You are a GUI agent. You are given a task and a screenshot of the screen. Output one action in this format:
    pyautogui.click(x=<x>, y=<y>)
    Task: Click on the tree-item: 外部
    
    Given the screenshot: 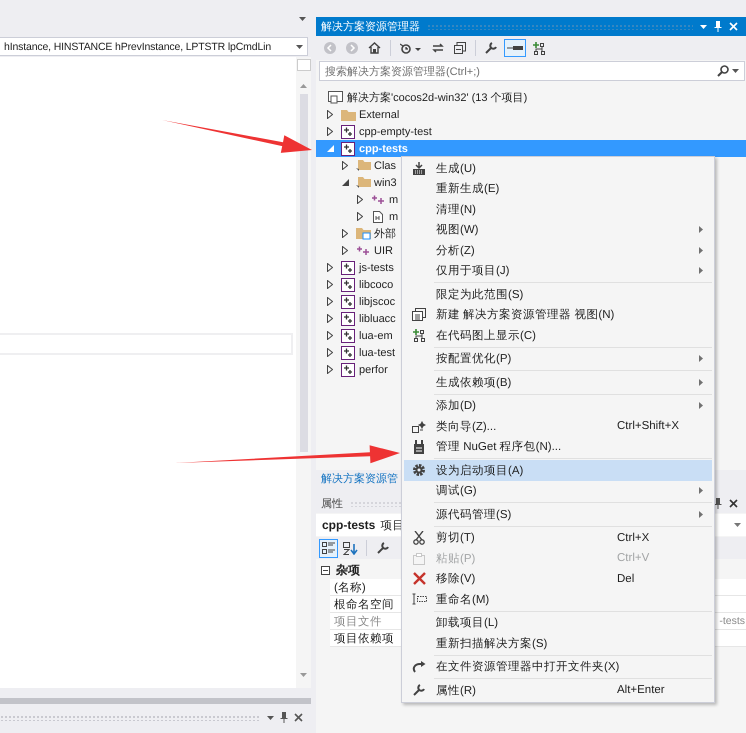 What is the action you would take?
    pyautogui.click(x=356, y=233)
    